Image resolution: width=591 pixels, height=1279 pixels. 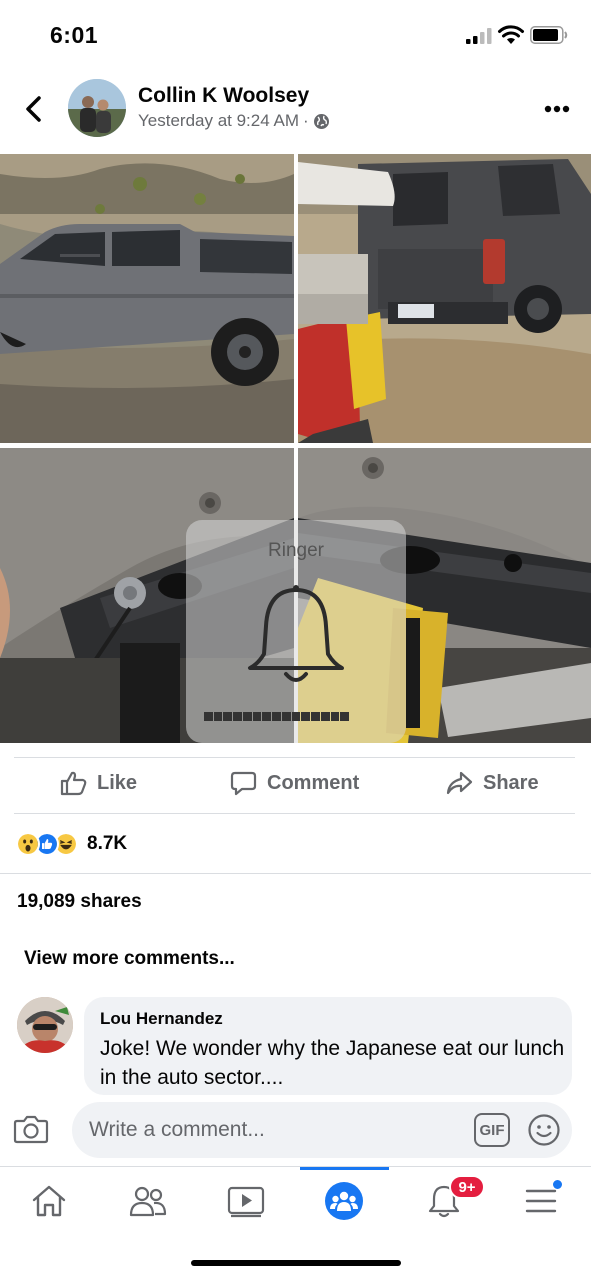 What do you see at coordinates (511, 782) in the screenshot?
I see `share-label: Share` at bounding box center [511, 782].